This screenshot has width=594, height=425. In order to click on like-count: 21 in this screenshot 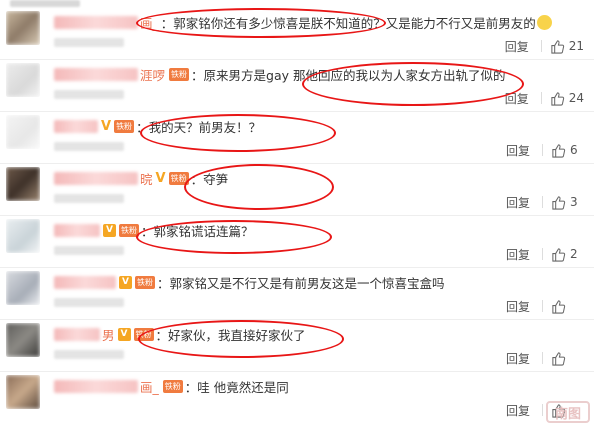, I will do `click(576, 46)`.